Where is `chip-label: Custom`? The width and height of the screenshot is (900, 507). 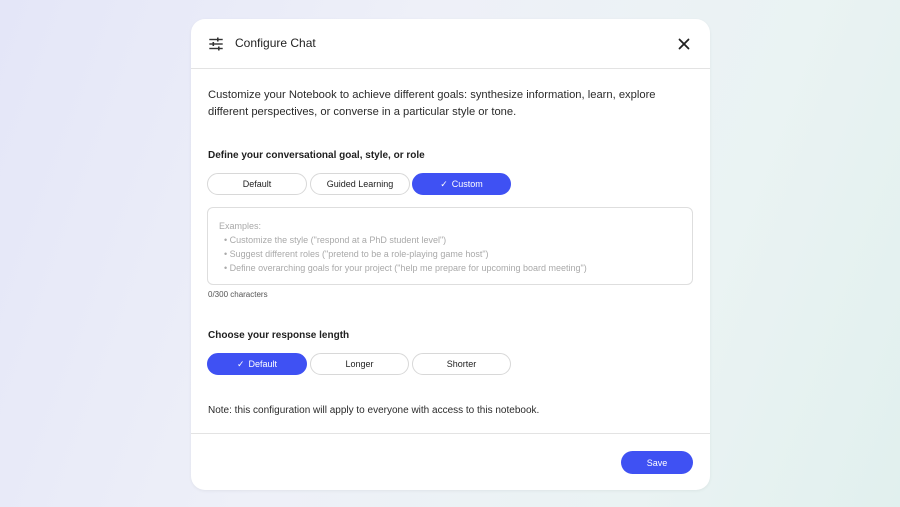
chip-label: Custom is located at coordinates (467, 184).